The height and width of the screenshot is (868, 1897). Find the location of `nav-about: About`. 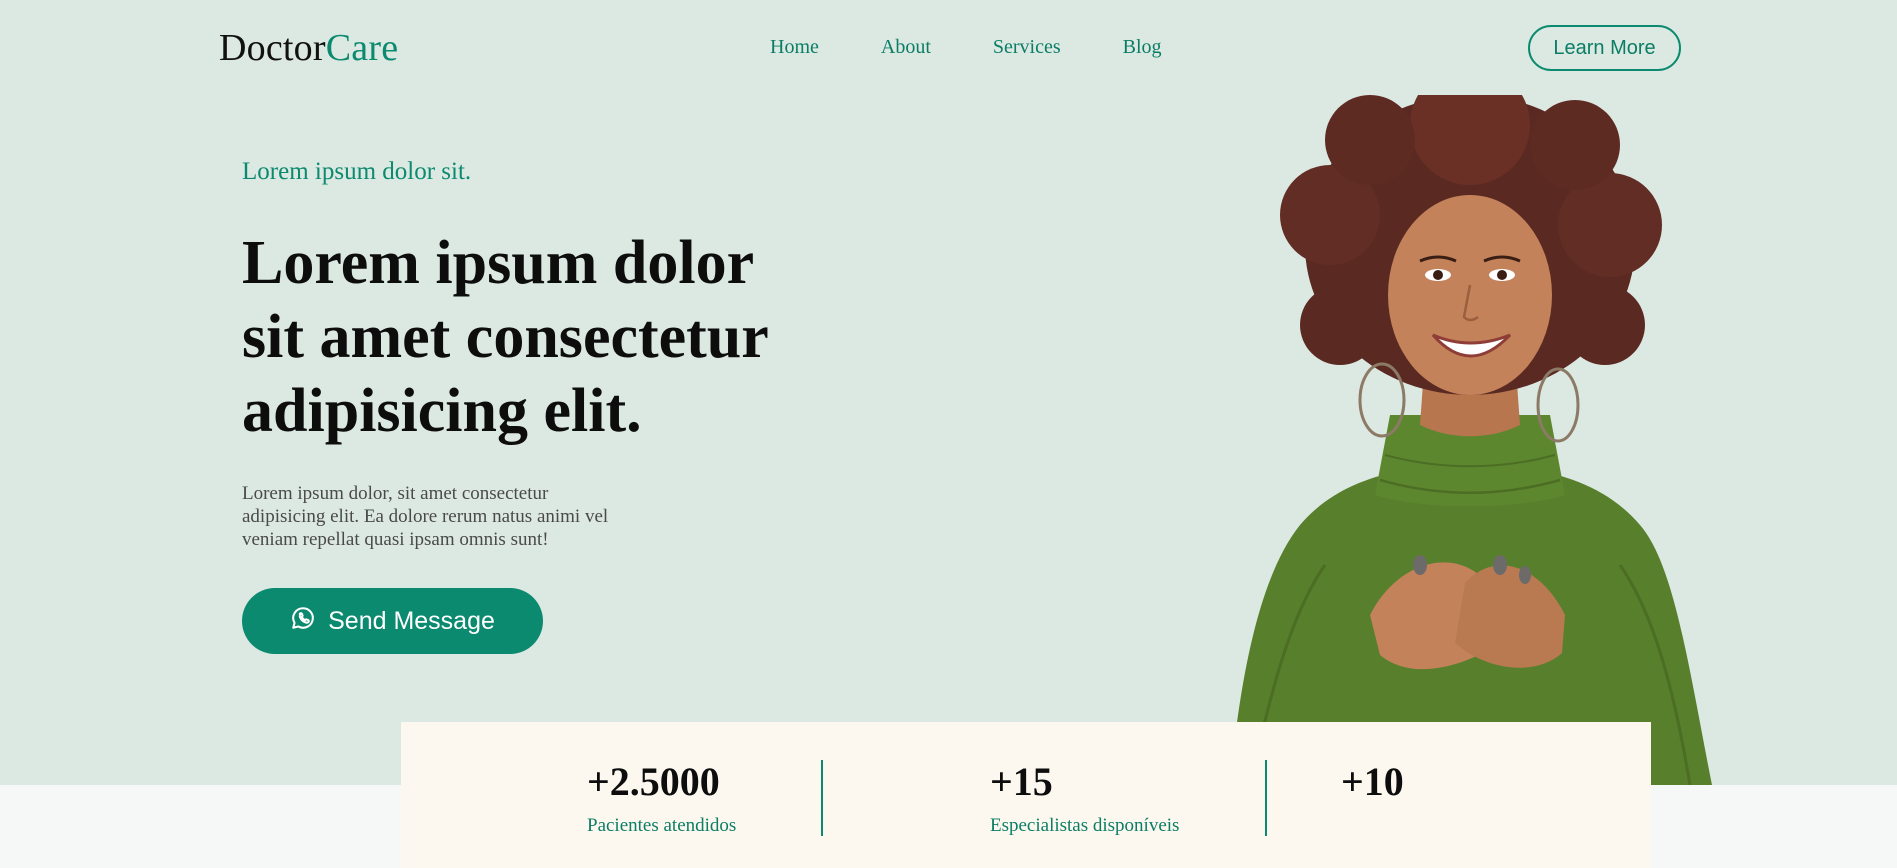

nav-about: About is located at coordinates (906, 47).